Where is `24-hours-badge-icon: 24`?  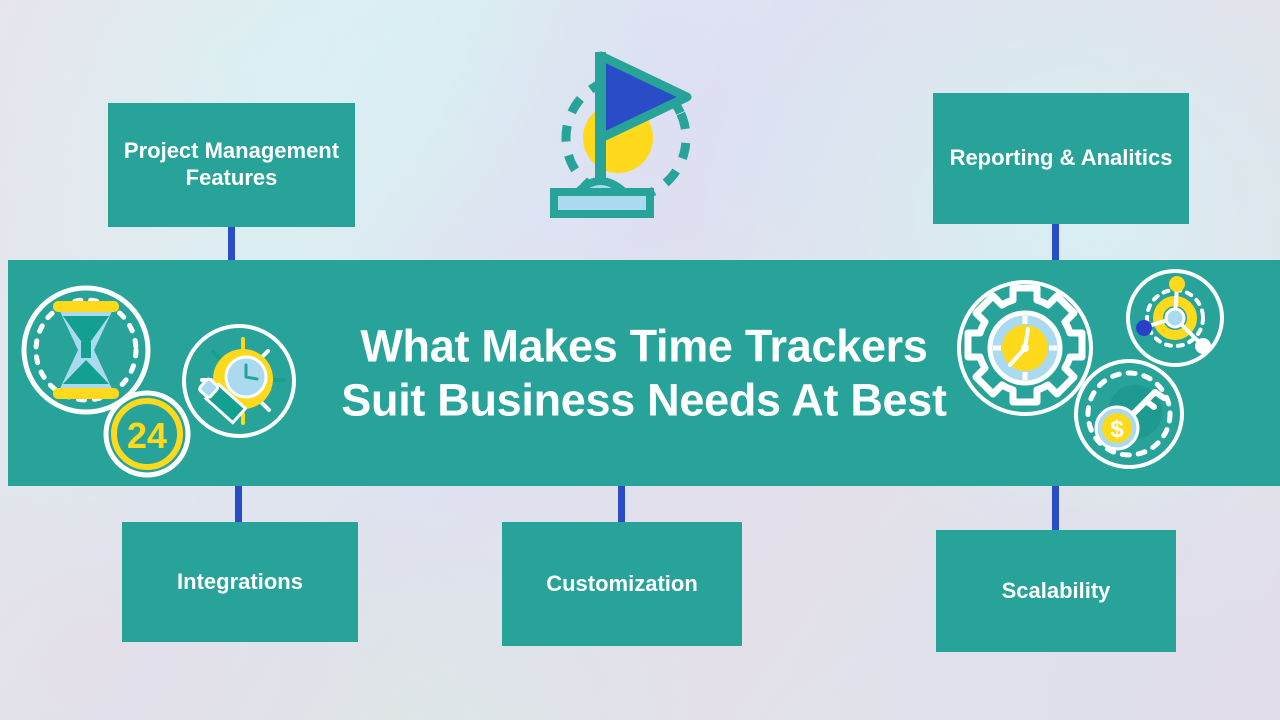 24-hours-badge-icon: 24 is located at coordinates (147, 434).